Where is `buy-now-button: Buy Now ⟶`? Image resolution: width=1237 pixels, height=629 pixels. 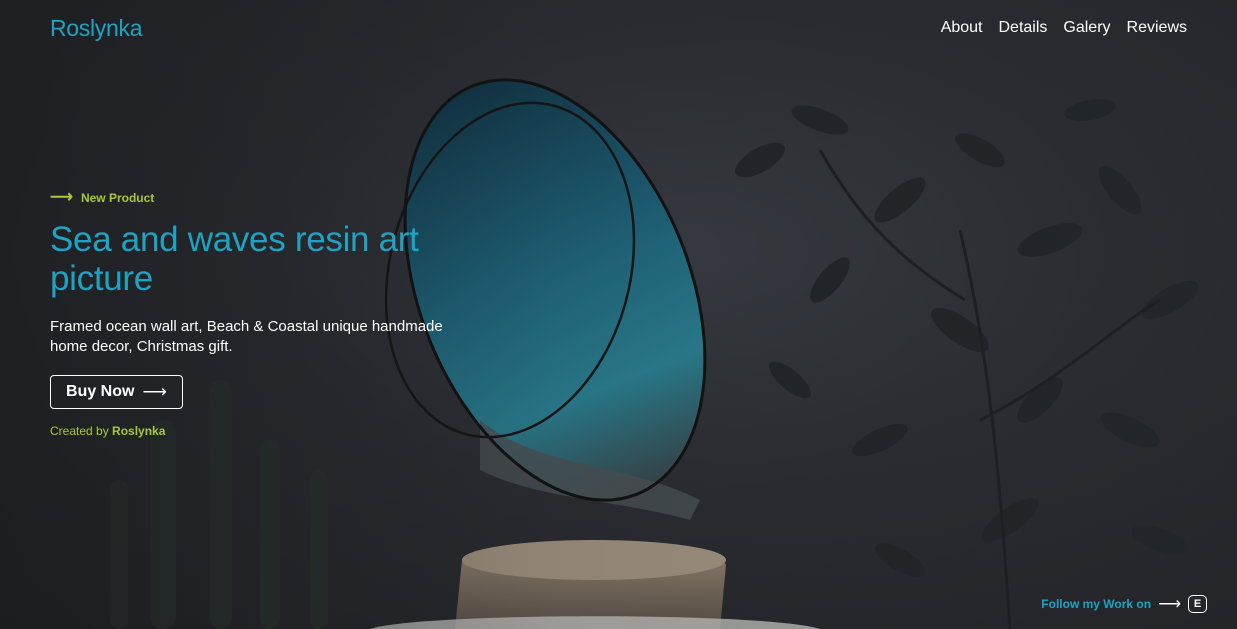 buy-now-button: Buy Now ⟶ is located at coordinates (116, 392).